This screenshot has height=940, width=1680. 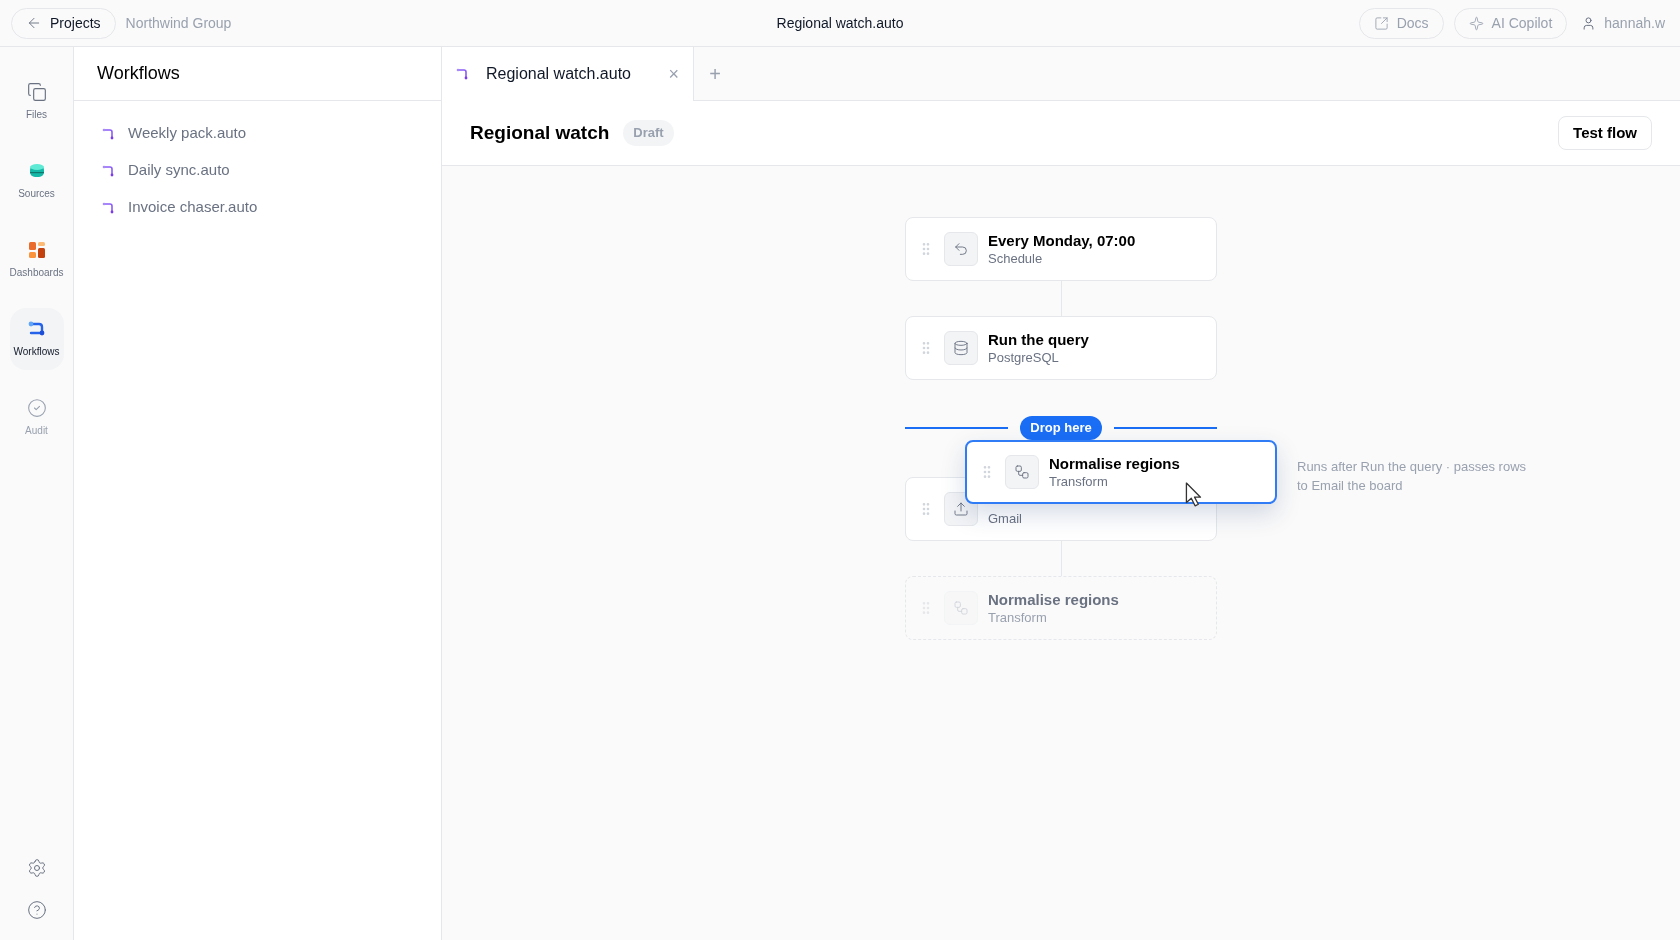 I want to click on workflow-file: Weekly pack.auto, so click(x=257, y=133).